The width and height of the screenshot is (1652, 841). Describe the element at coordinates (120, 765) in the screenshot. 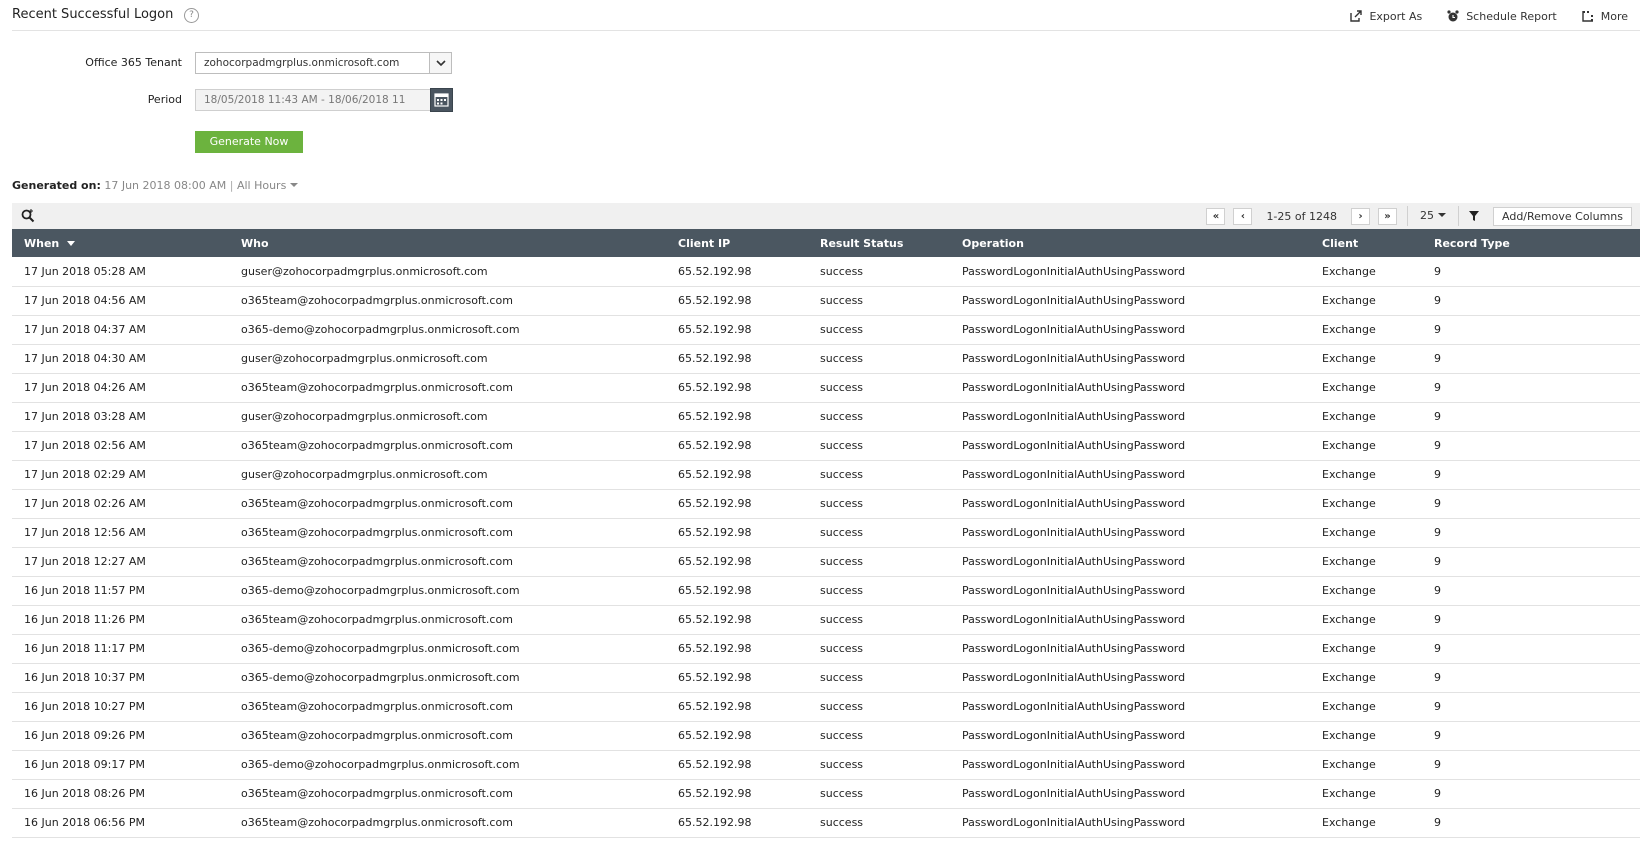

I see `cell-when: 16 Jun 2018 09:17 PM` at that location.